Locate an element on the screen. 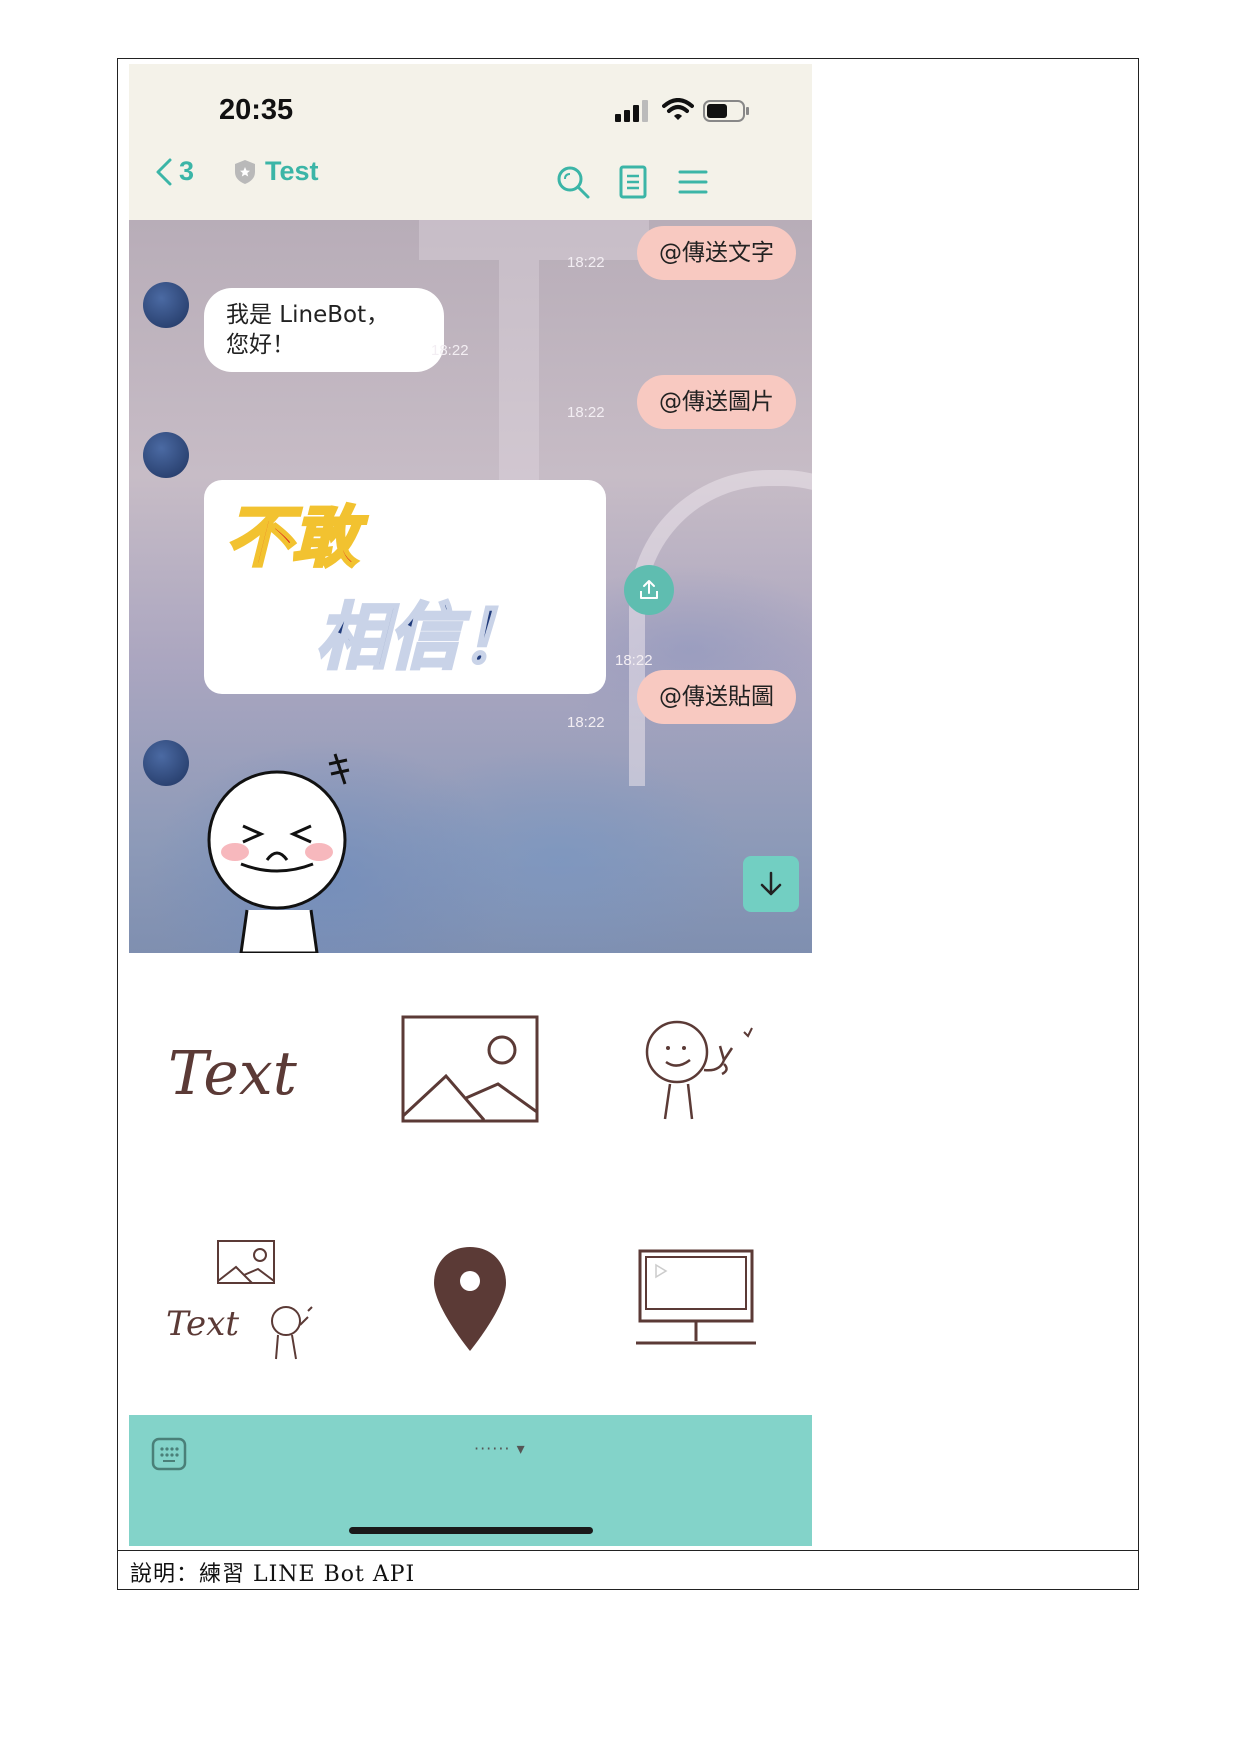  status-bar: 20:35 is located at coordinates (470, 104).